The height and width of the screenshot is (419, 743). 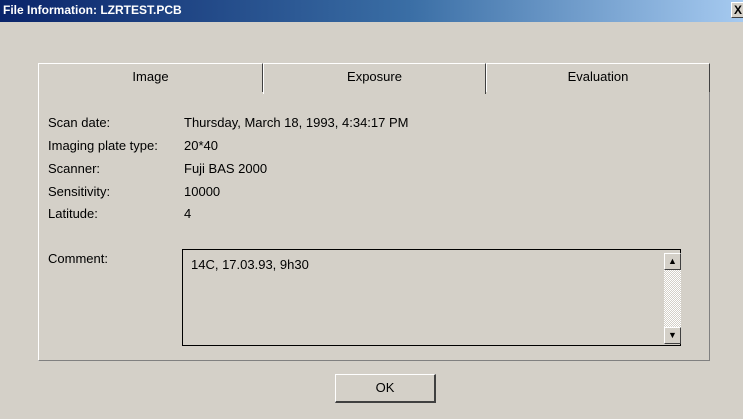 I want to click on window-title: File Information: LZRTEST.PCB, so click(x=92, y=10).